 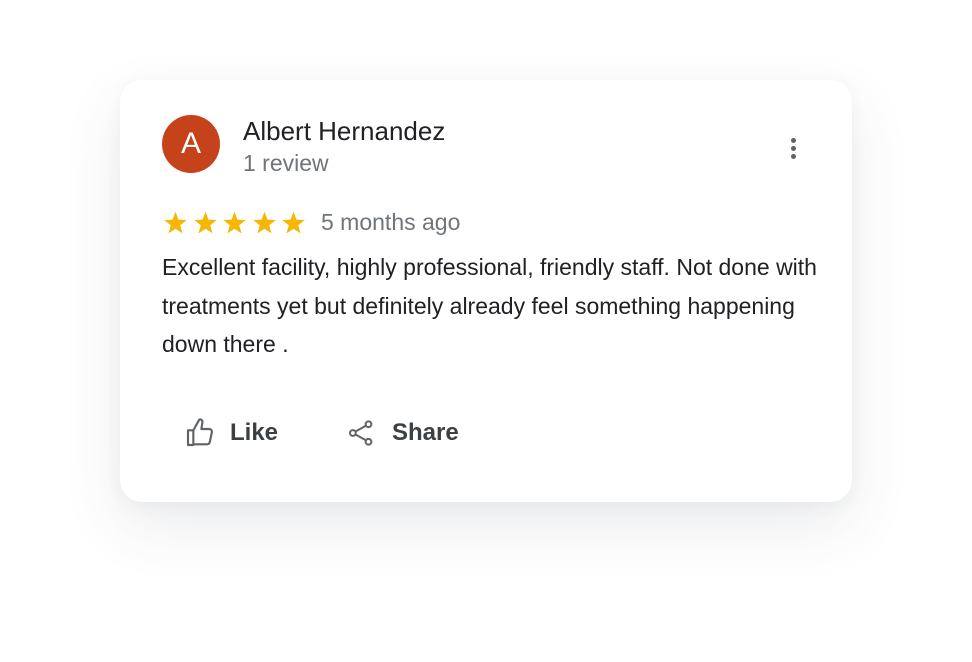 I want to click on reviewer-name: Albert Hernandez, so click(x=344, y=131).